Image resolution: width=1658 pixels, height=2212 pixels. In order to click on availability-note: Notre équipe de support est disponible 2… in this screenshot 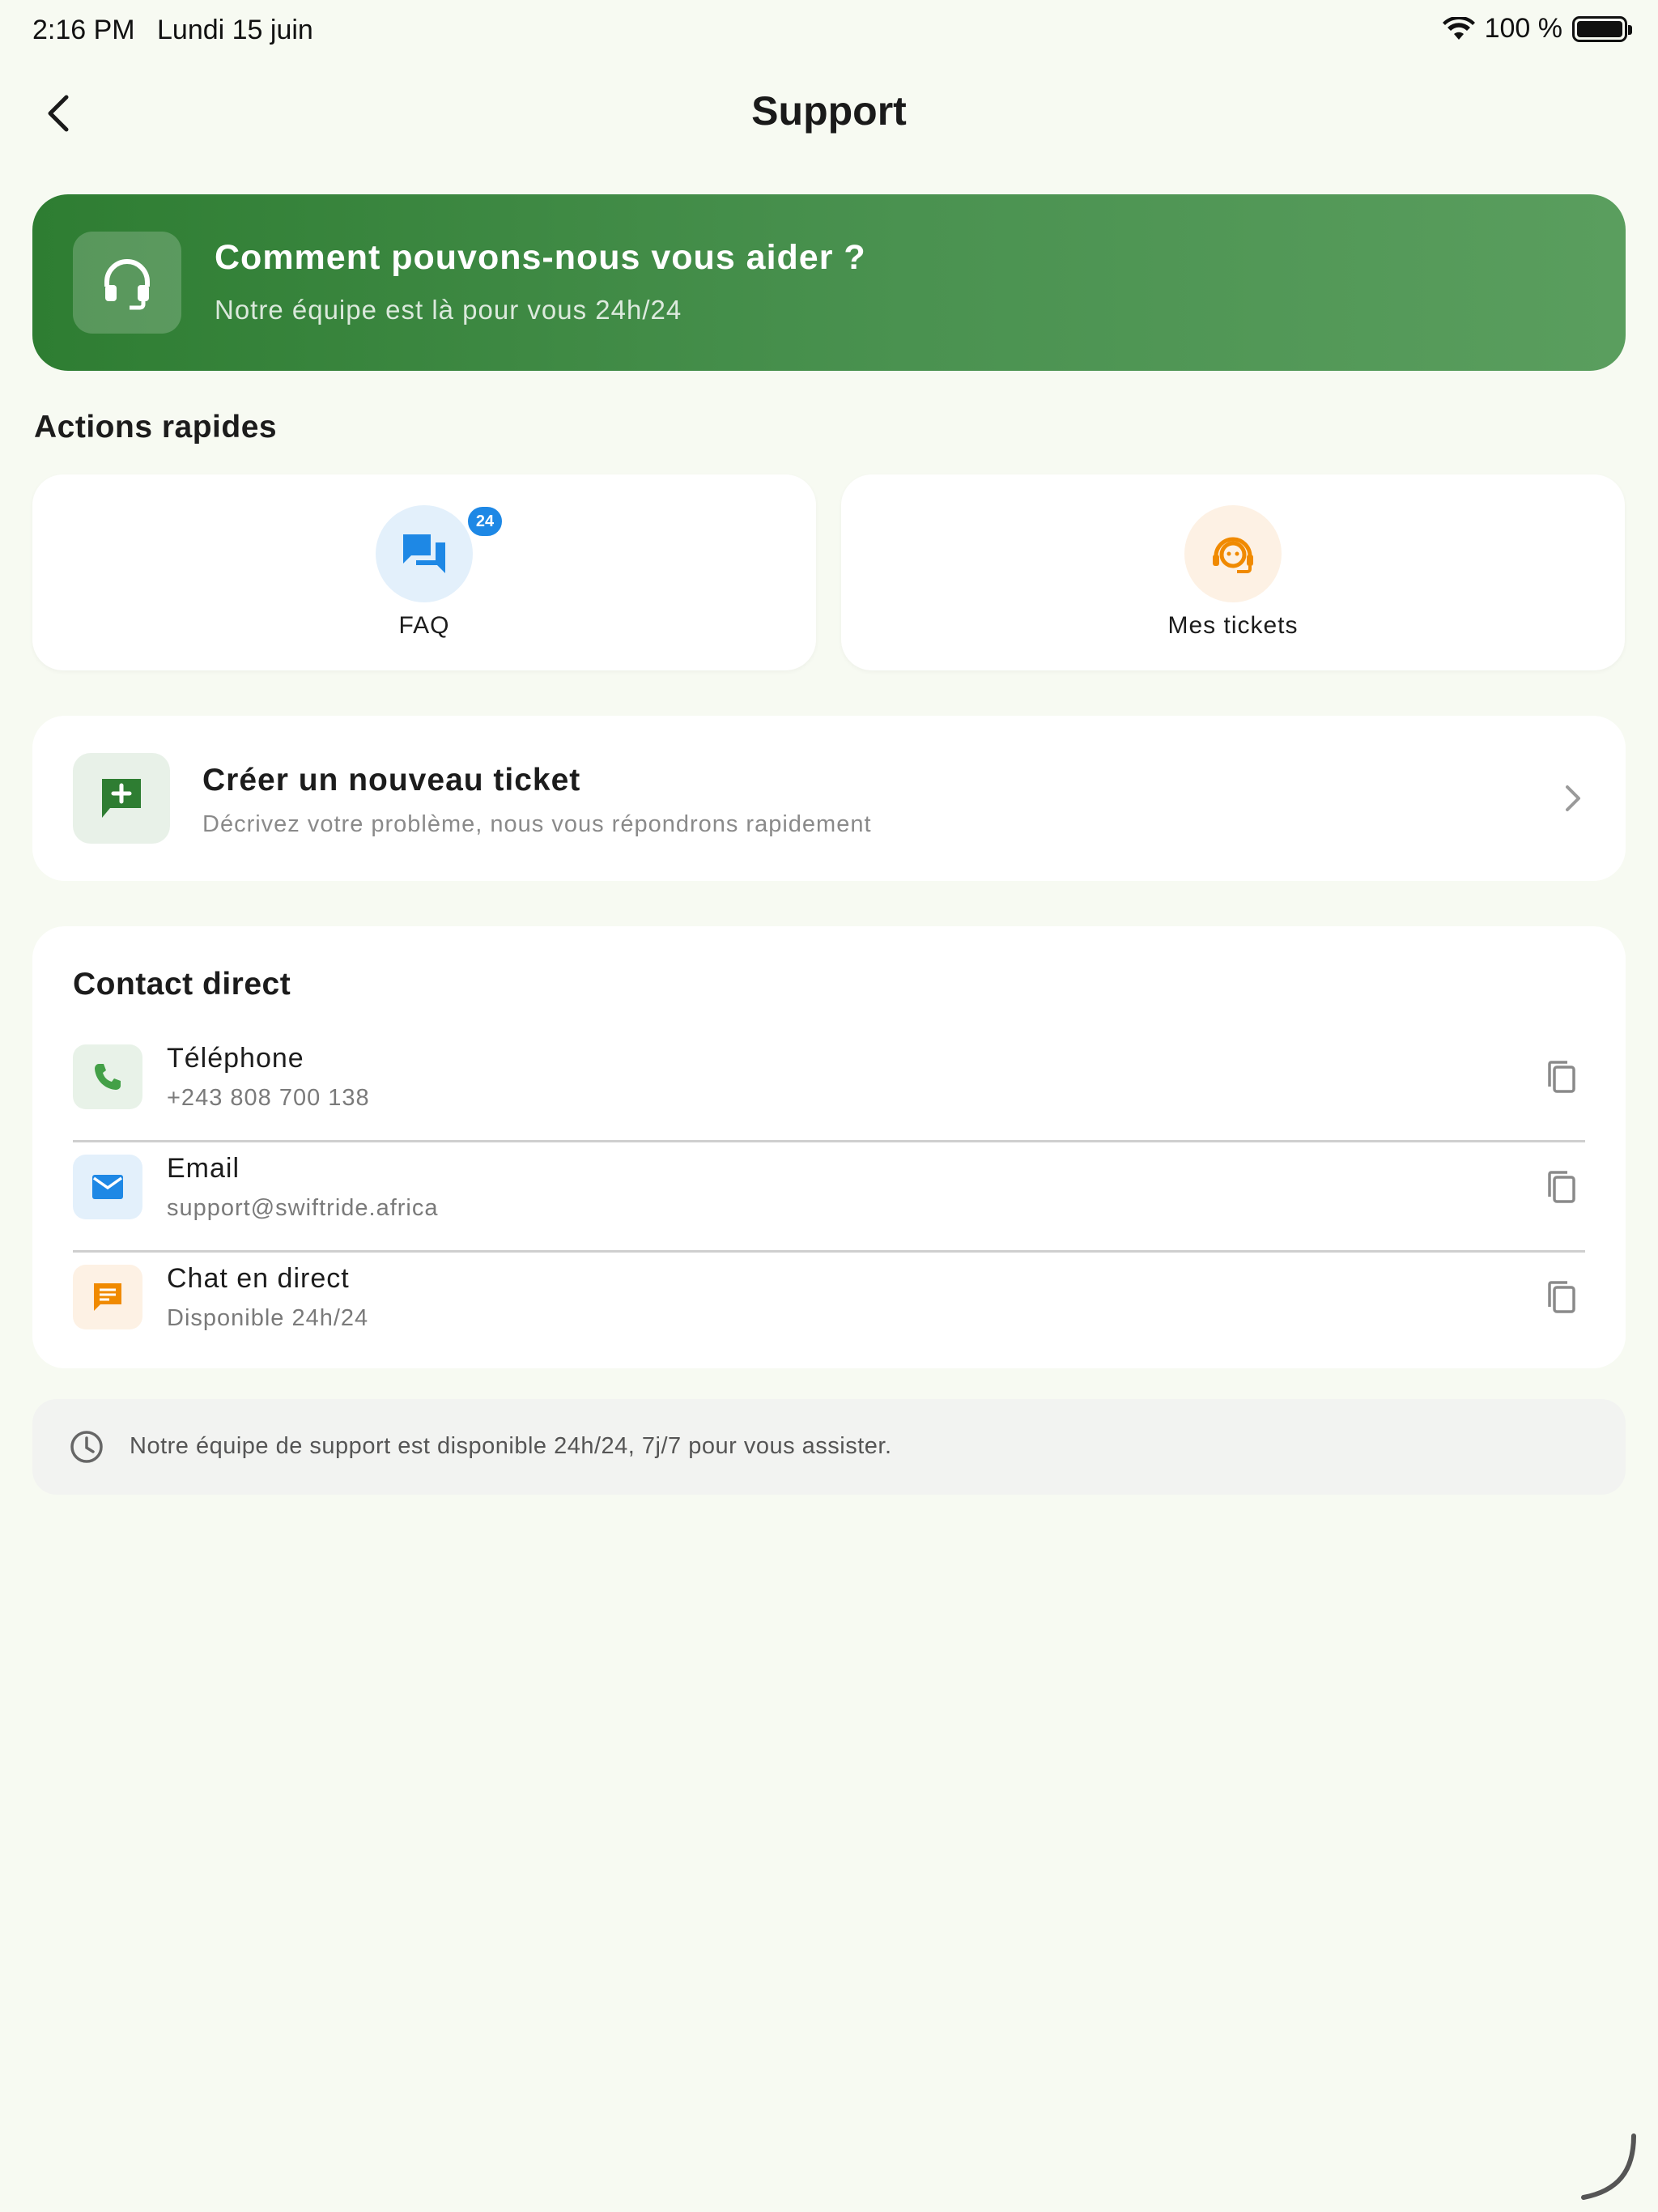, I will do `click(829, 1447)`.